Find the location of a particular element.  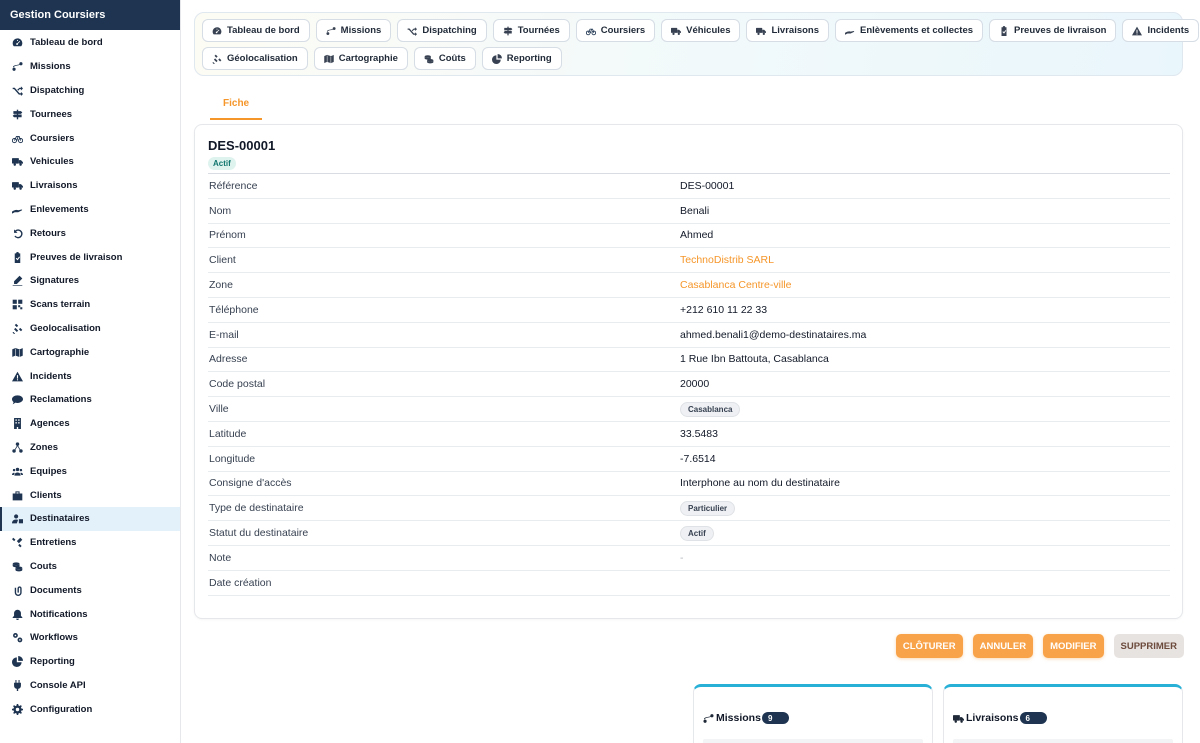

module-nav-enlevements-et-collectes: Enlèvements et collectes is located at coordinates (909, 30).